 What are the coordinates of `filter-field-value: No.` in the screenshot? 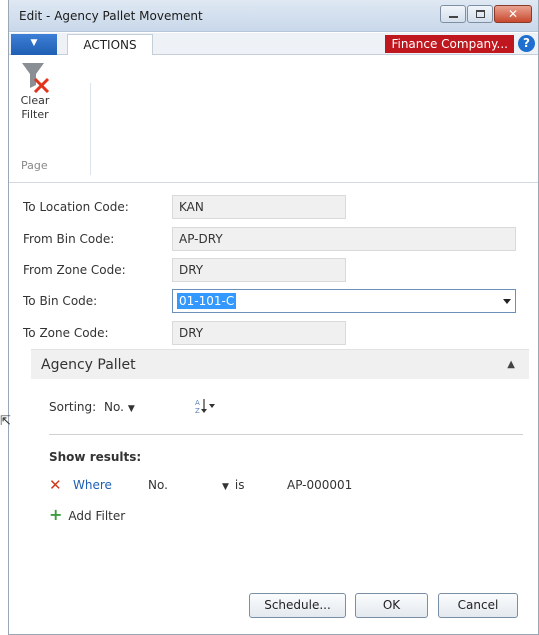 It's located at (158, 485).